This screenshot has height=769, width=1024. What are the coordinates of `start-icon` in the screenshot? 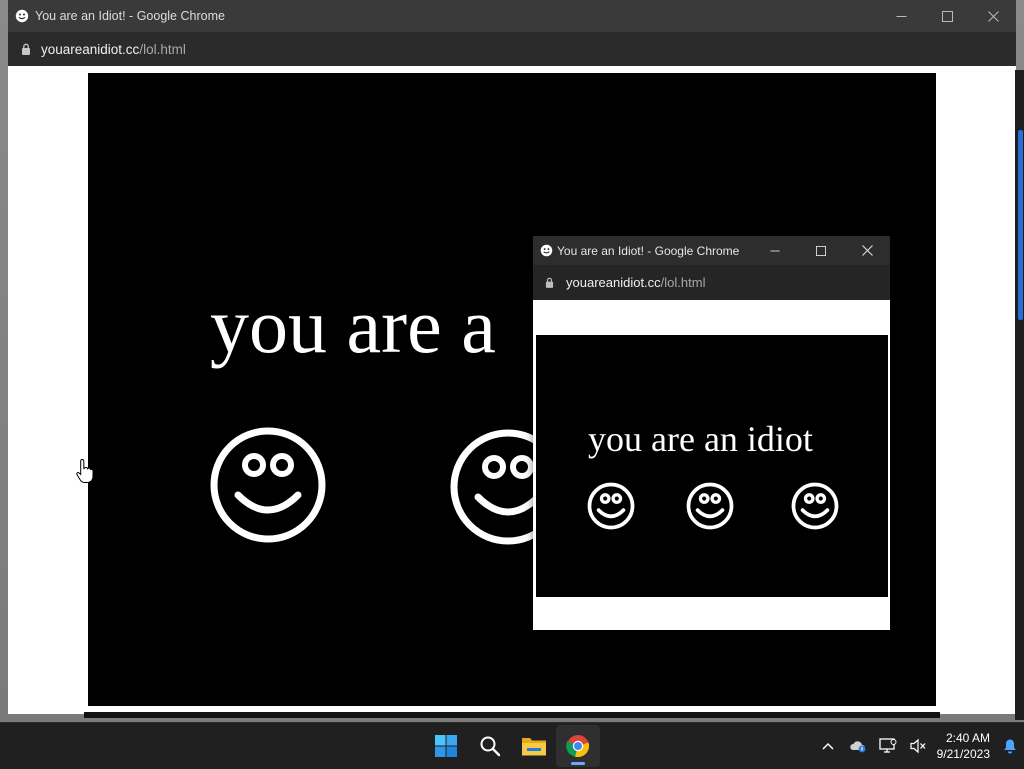 It's located at (446, 746).